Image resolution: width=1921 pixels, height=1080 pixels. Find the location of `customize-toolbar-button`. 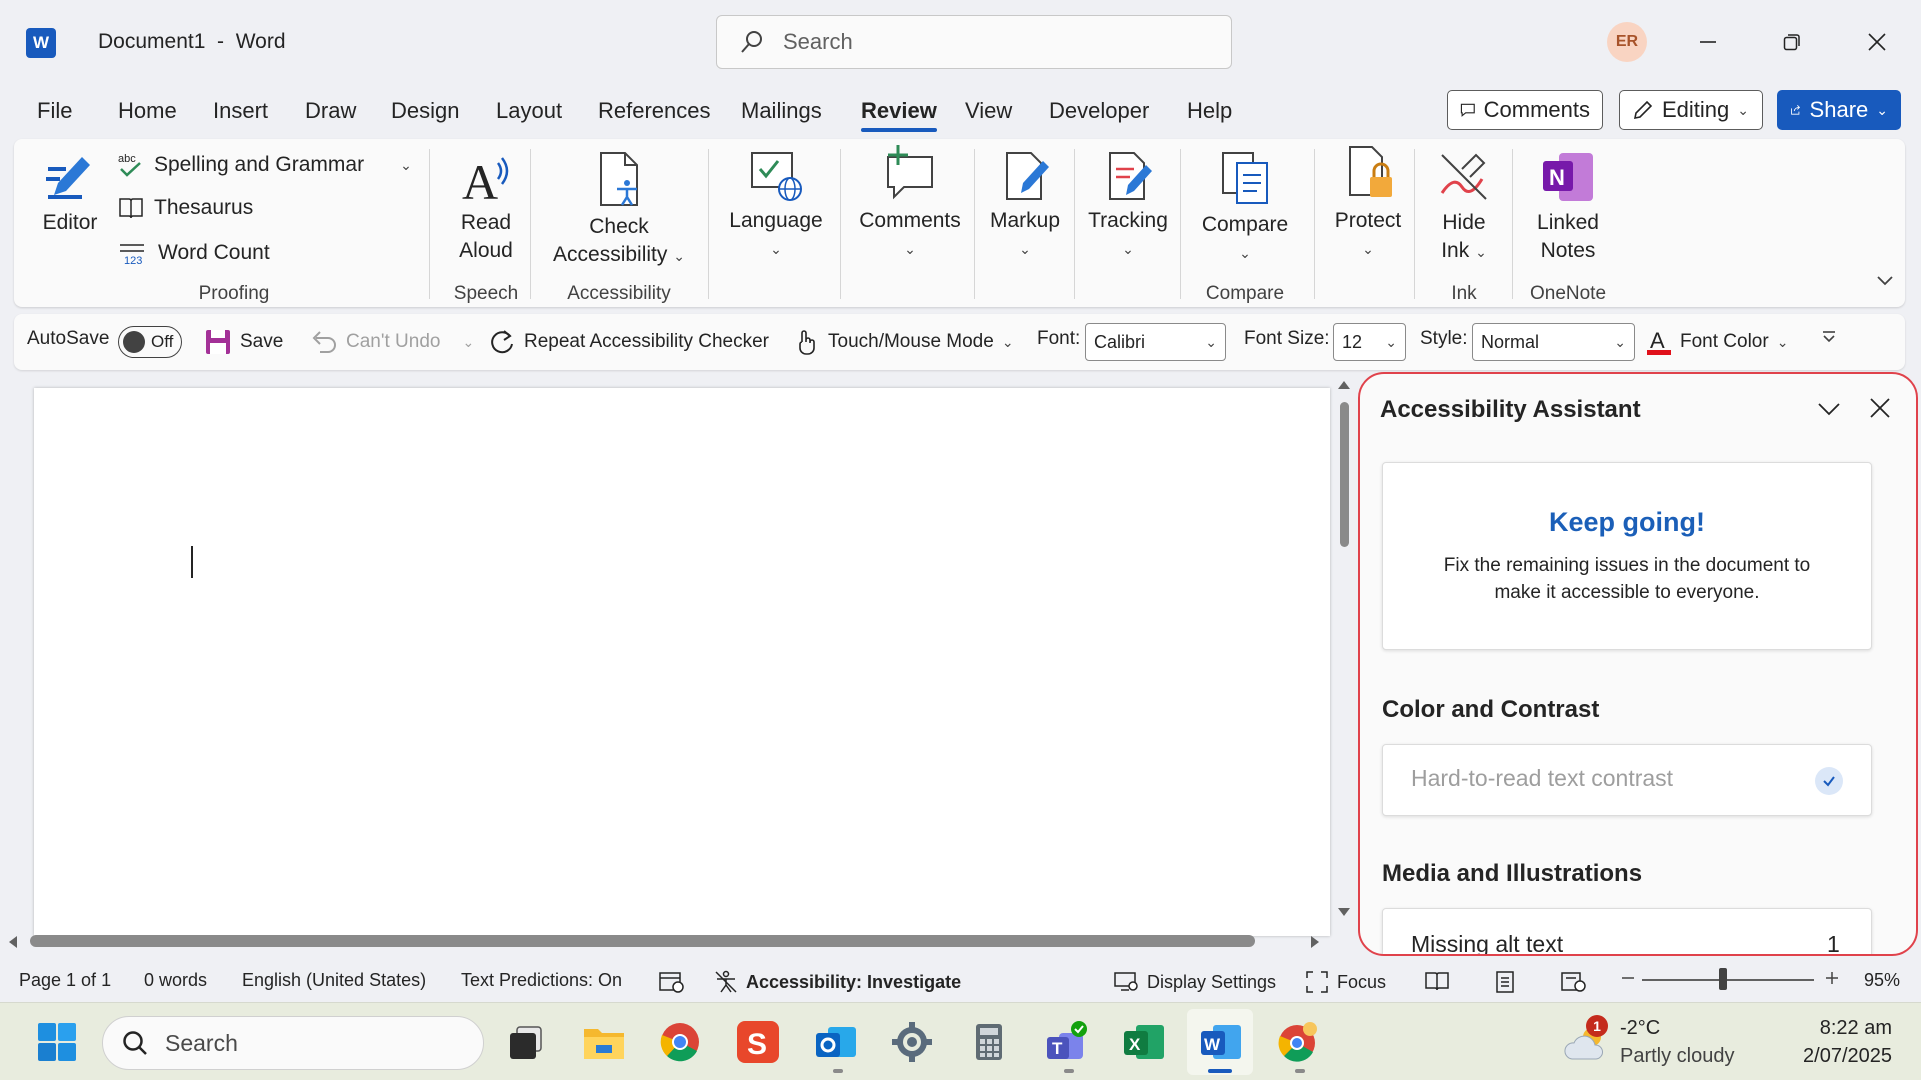

customize-toolbar-button is located at coordinates (1829, 337).